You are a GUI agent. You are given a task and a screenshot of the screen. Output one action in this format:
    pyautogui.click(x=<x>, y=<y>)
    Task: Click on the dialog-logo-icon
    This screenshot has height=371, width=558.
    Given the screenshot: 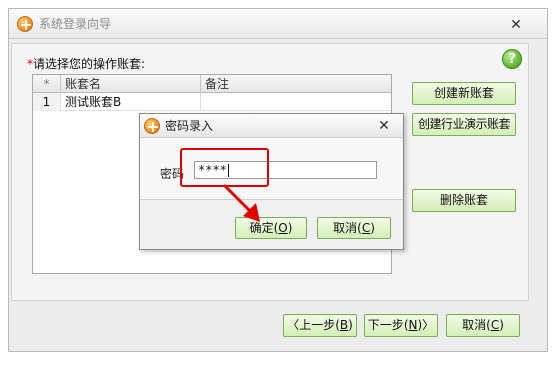 What is the action you would take?
    pyautogui.click(x=152, y=126)
    